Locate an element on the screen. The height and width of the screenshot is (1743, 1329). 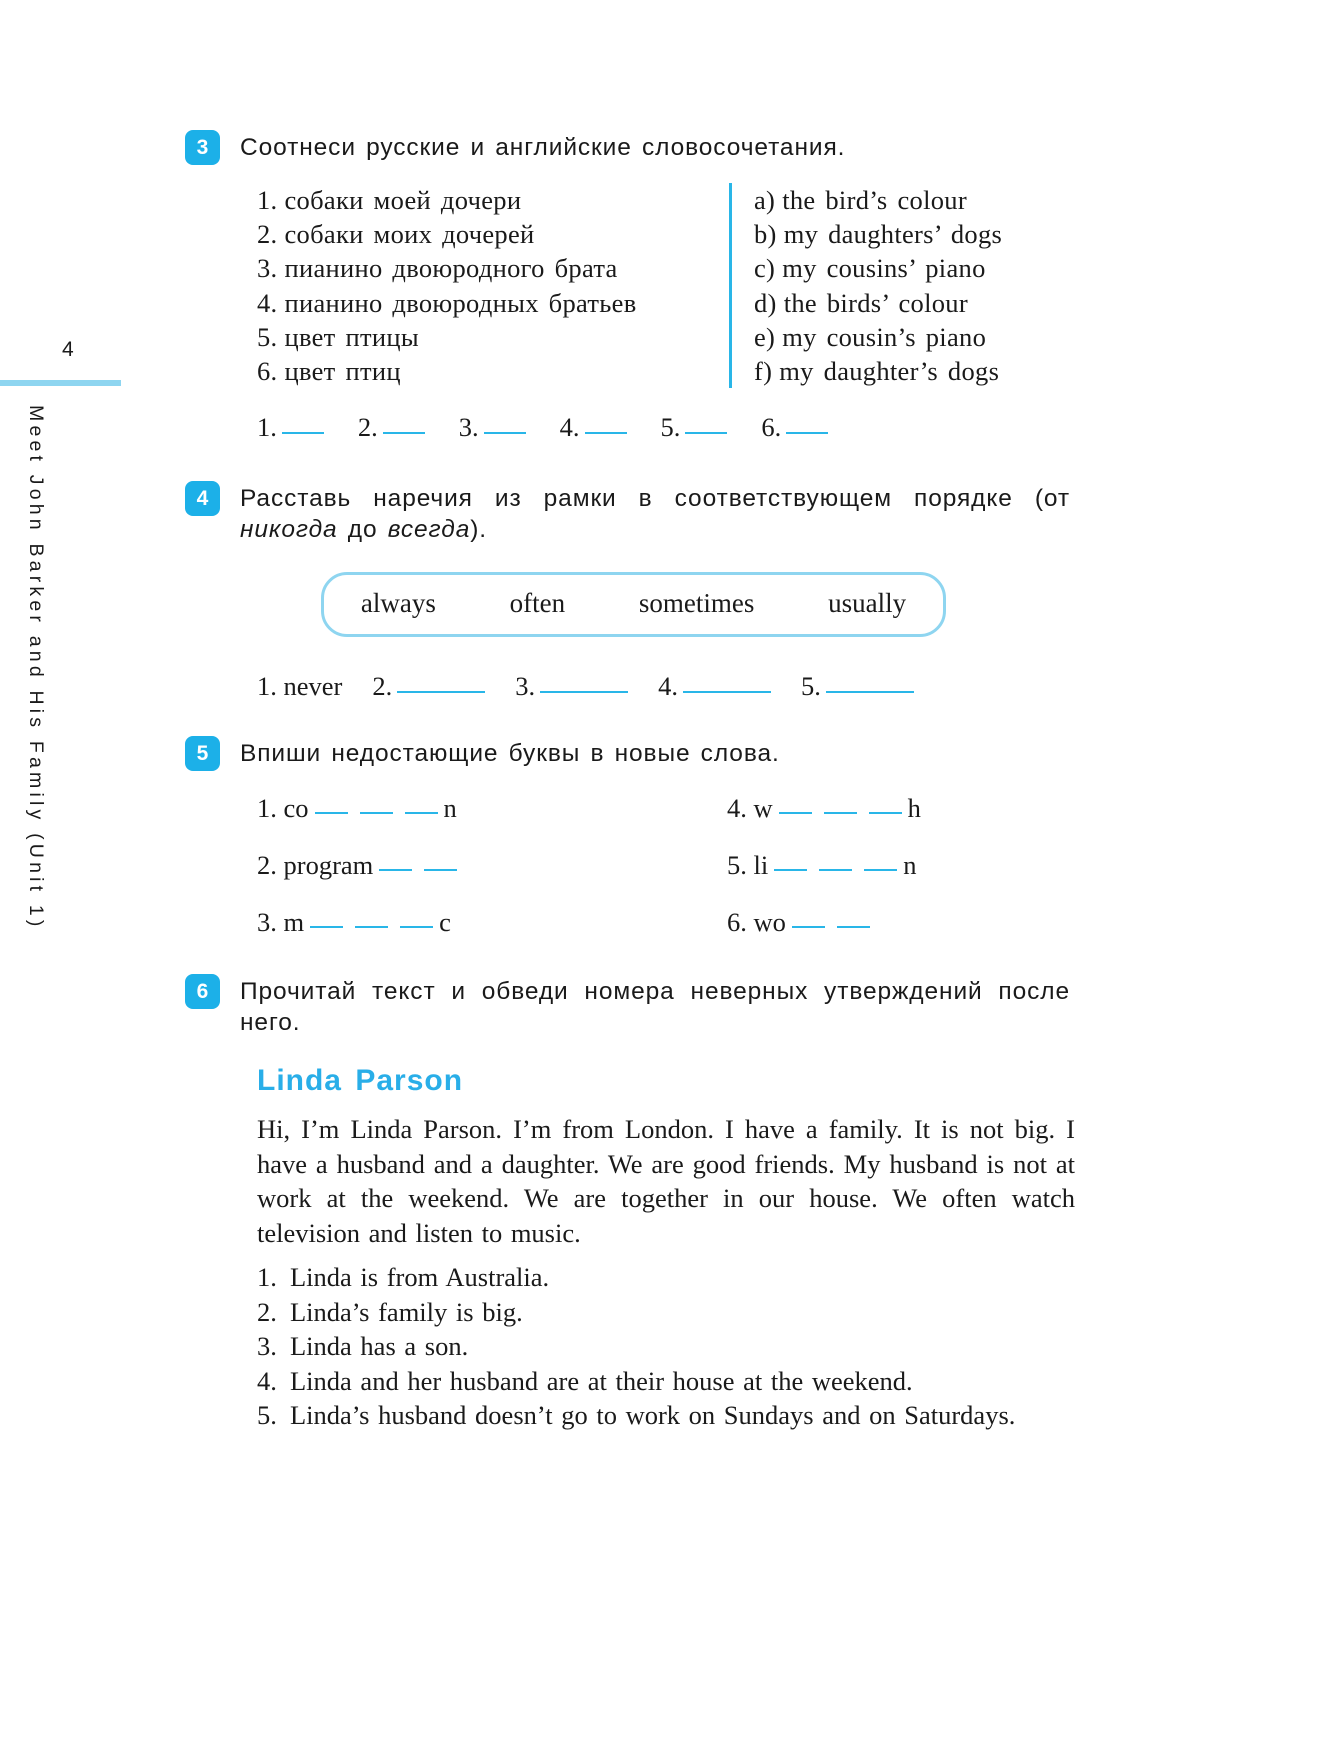
word-bank-items: always often sometimes usually is located at coordinates (633, 603).